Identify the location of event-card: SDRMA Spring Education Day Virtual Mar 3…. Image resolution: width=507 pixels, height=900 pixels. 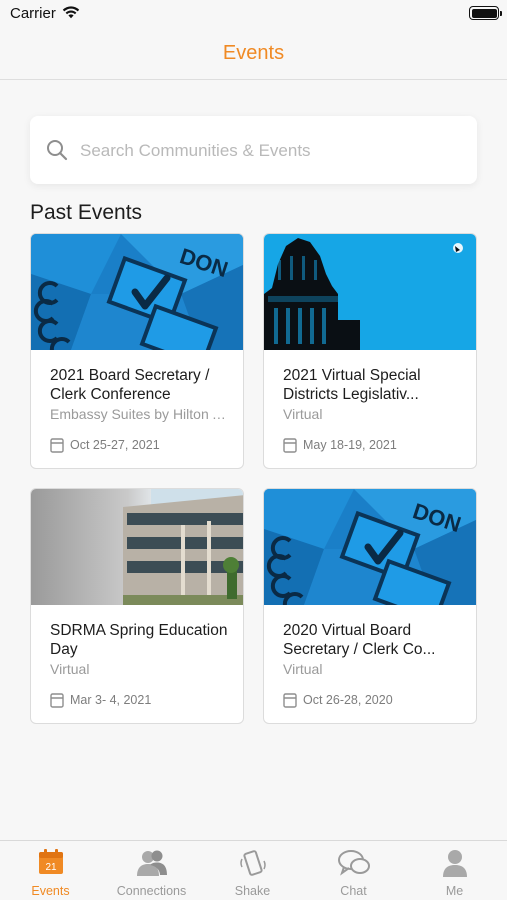
(137, 606).